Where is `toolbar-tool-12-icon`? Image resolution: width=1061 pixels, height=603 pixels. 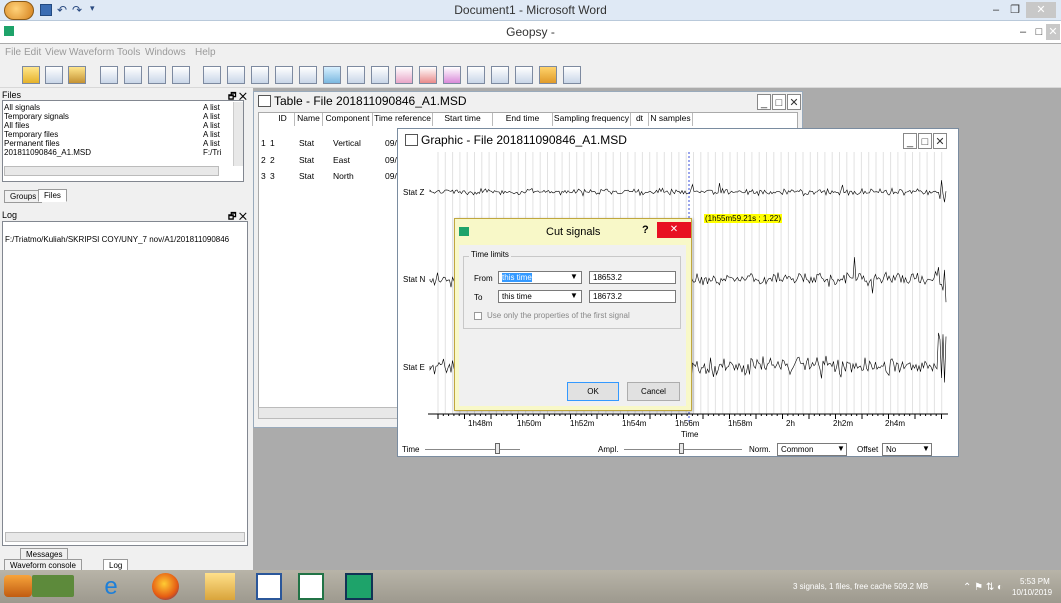
toolbar-tool-12-icon is located at coordinates (476, 75).